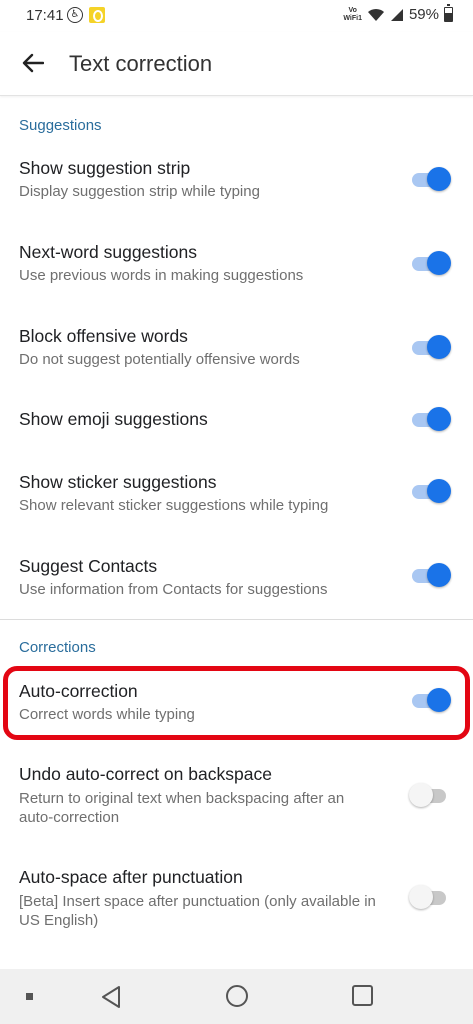 This screenshot has width=473, height=1024. What do you see at coordinates (423, 14) in the screenshot?
I see `battery-percent: 59%` at bounding box center [423, 14].